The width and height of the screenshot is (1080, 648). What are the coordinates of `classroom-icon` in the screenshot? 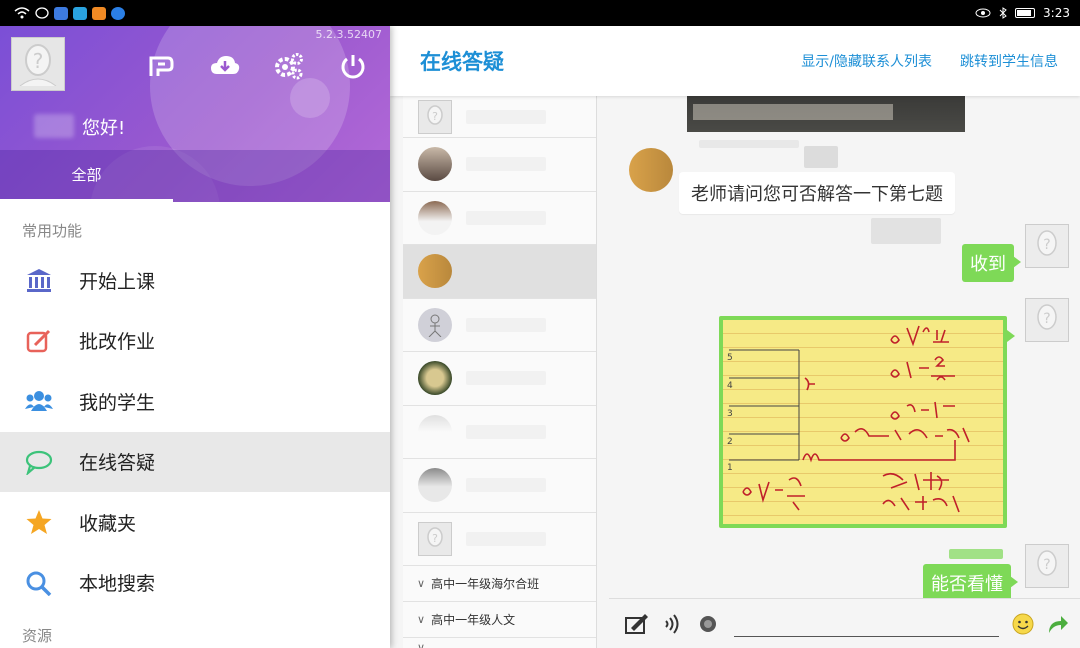 It's located at (39, 280).